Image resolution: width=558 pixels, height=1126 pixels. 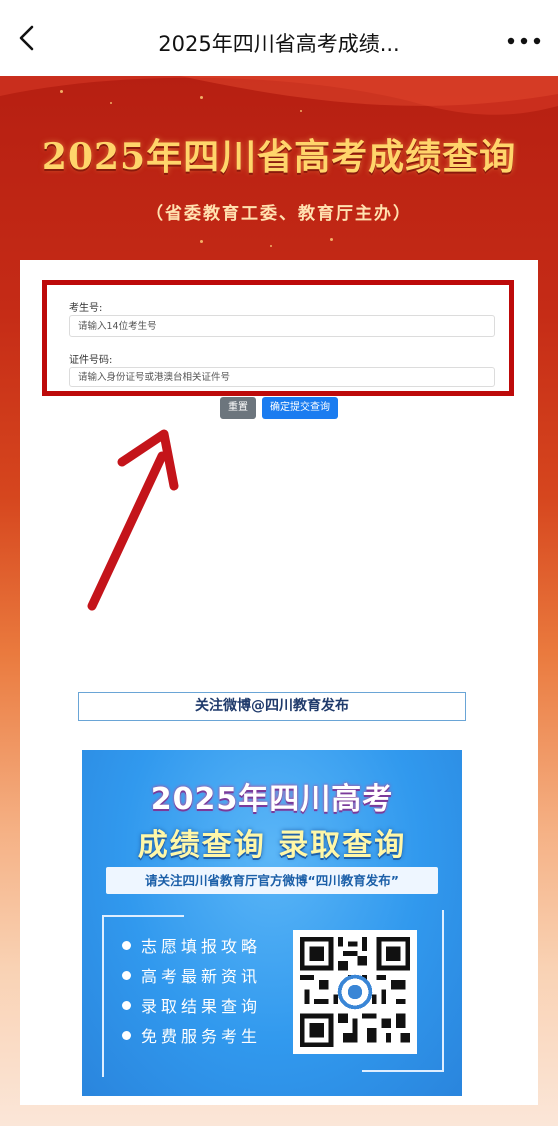 What do you see at coordinates (238, 408) in the screenshot?
I see `reset-button: 重置` at bounding box center [238, 408].